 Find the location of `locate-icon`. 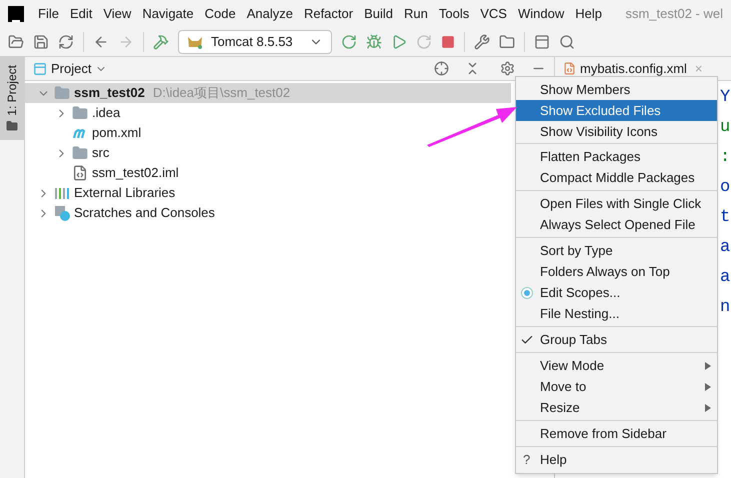

locate-icon is located at coordinates (441, 68).